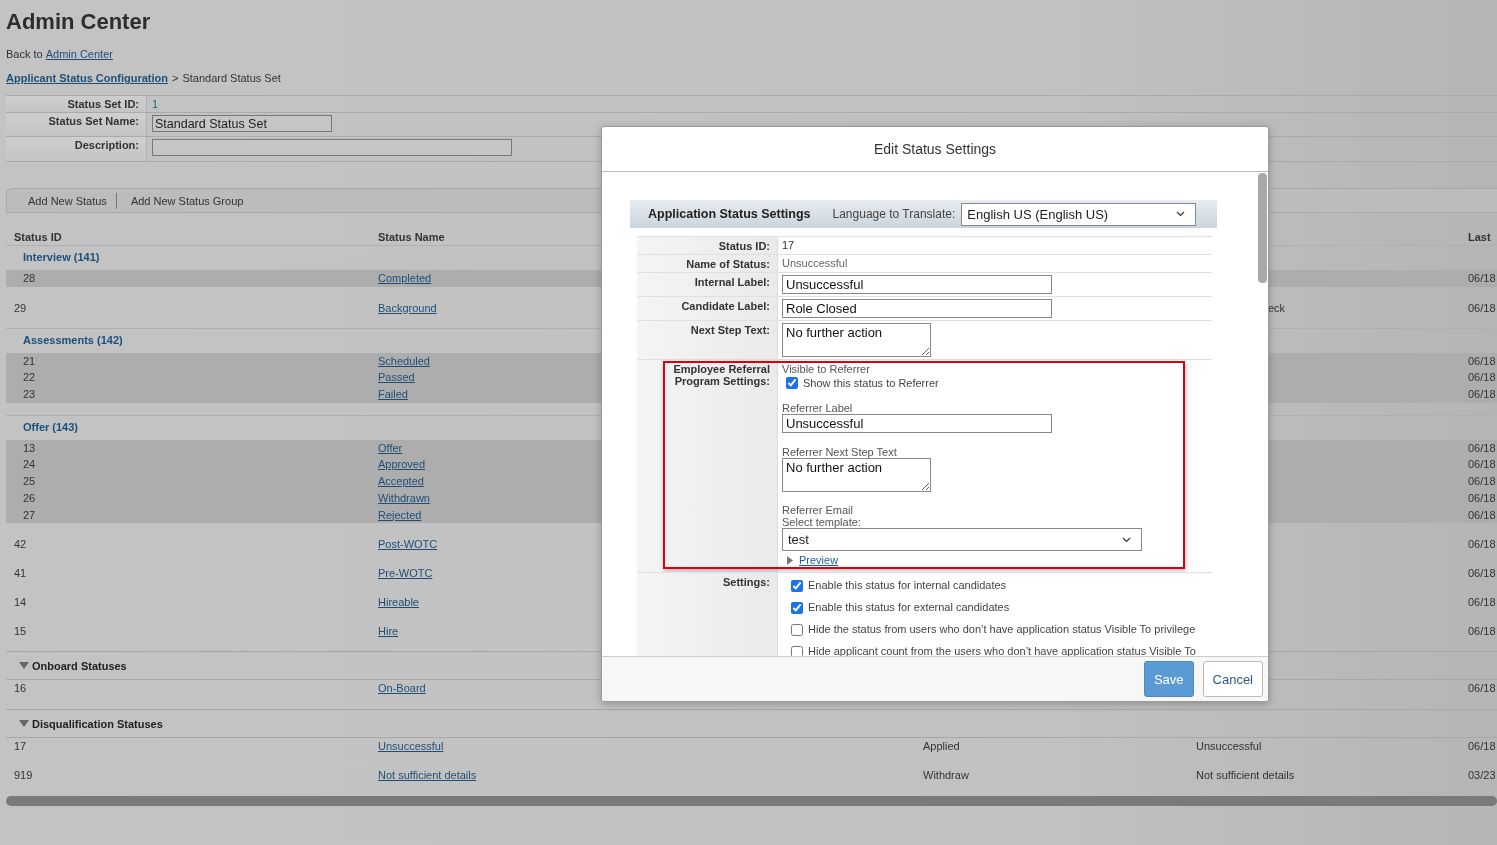  What do you see at coordinates (87, 78) in the screenshot?
I see `breadcrumb-link: Applicant Status Configuration` at bounding box center [87, 78].